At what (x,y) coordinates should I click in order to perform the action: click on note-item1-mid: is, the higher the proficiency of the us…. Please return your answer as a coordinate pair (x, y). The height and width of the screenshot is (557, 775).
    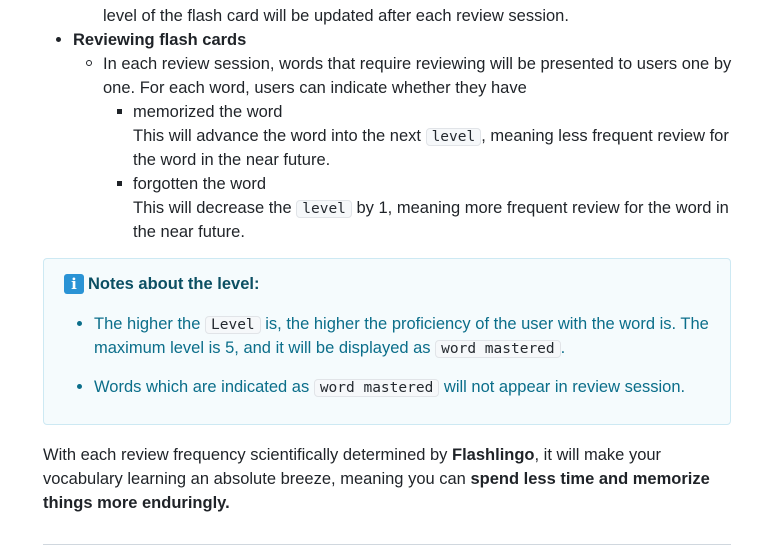
    Looking at the image, I should click on (484, 324).